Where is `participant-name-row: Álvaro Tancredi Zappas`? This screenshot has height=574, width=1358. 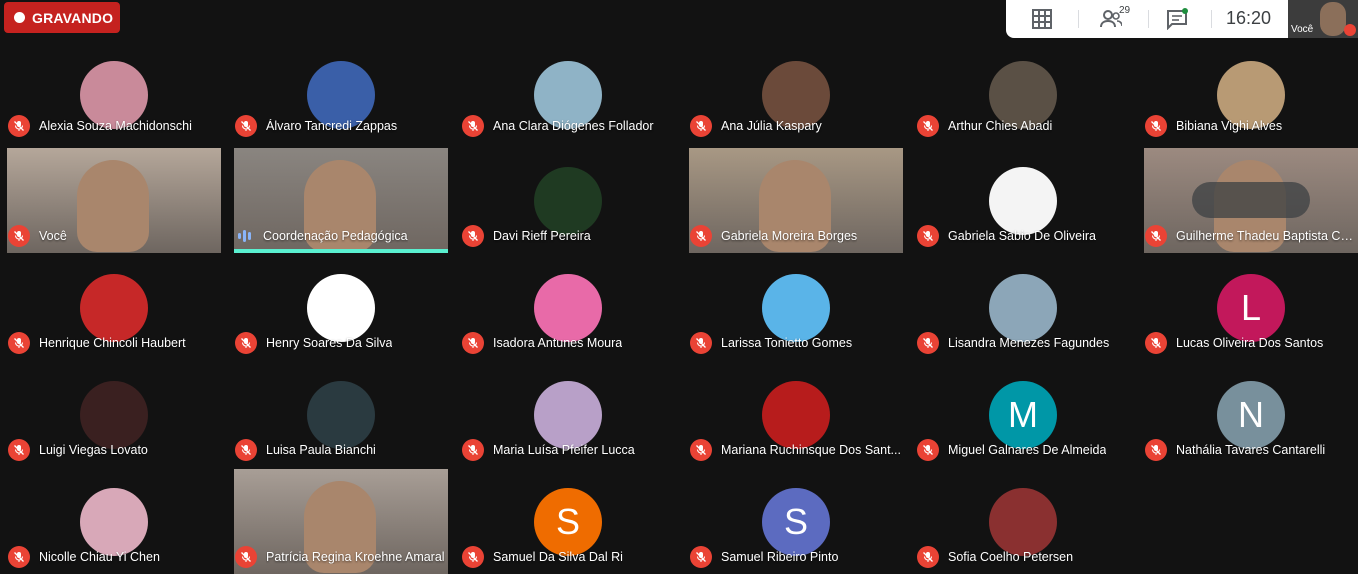 participant-name-row: Álvaro Tancredi Zappas is located at coordinates (315, 126).